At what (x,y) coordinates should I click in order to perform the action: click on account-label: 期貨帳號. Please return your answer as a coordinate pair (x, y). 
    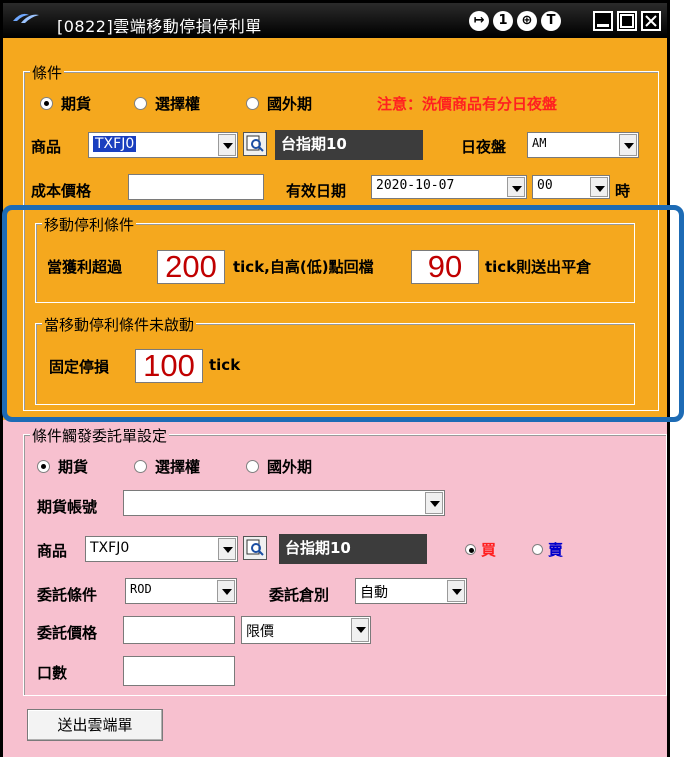
    Looking at the image, I should click on (67, 507).